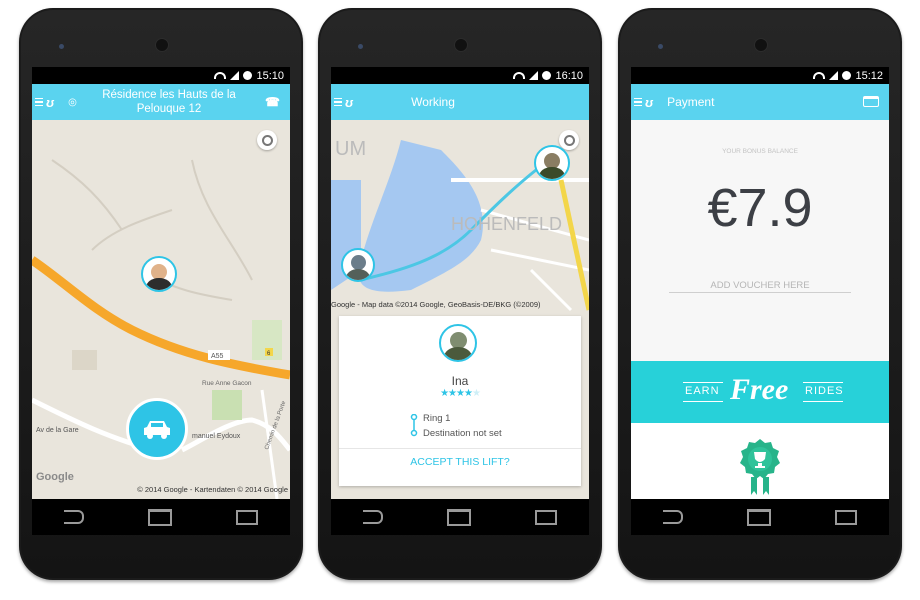  What do you see at coordinates (760, 208) in the screenshot?
I see `bonus-balance-amount: €7.9` at bounding box center [760, 208].